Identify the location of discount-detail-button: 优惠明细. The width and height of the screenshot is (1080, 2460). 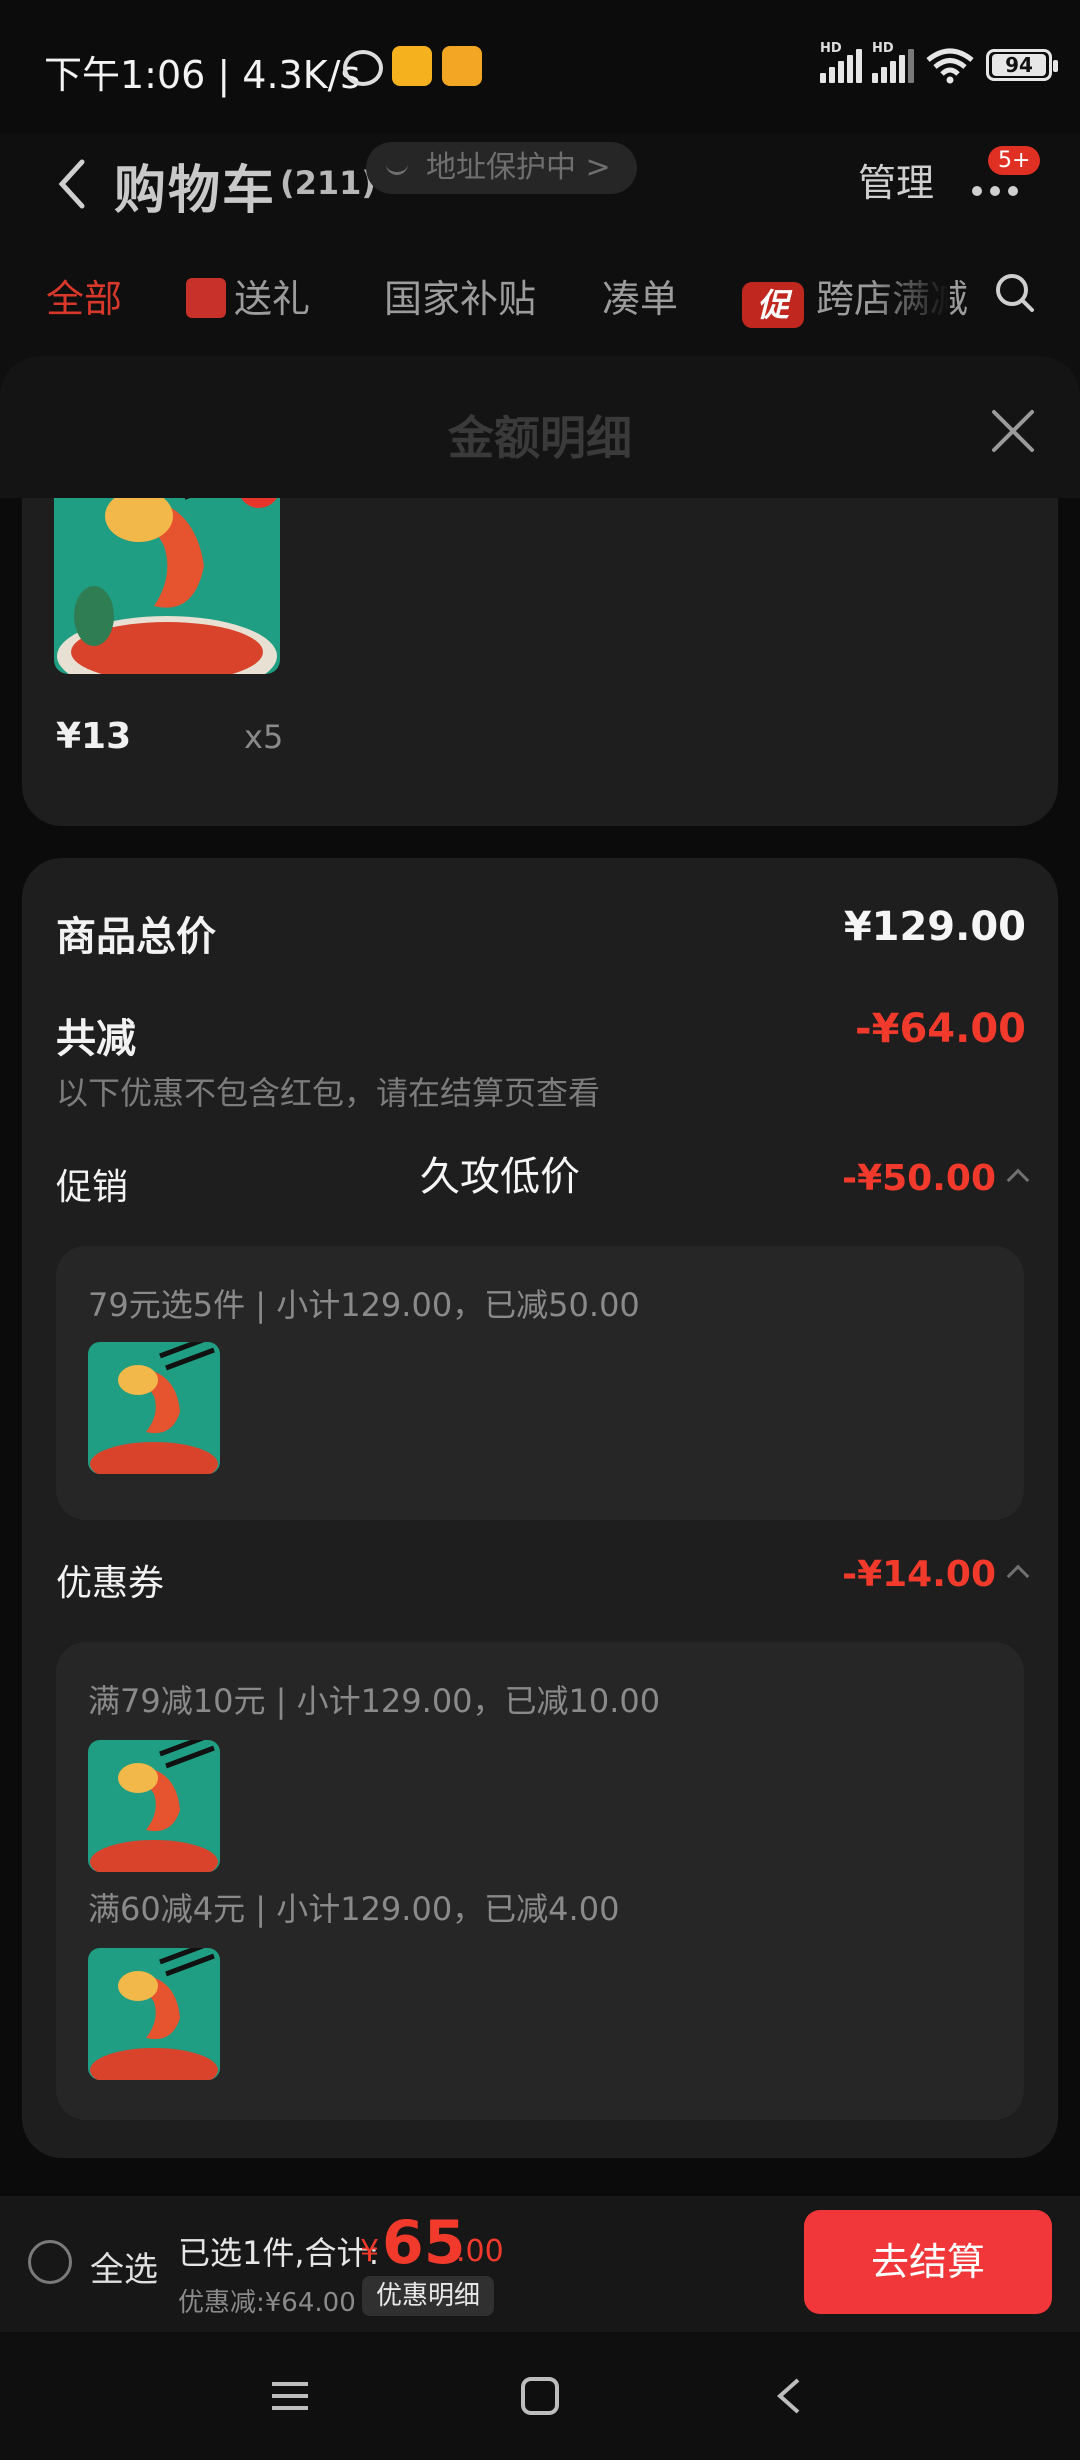
(428, 2296).